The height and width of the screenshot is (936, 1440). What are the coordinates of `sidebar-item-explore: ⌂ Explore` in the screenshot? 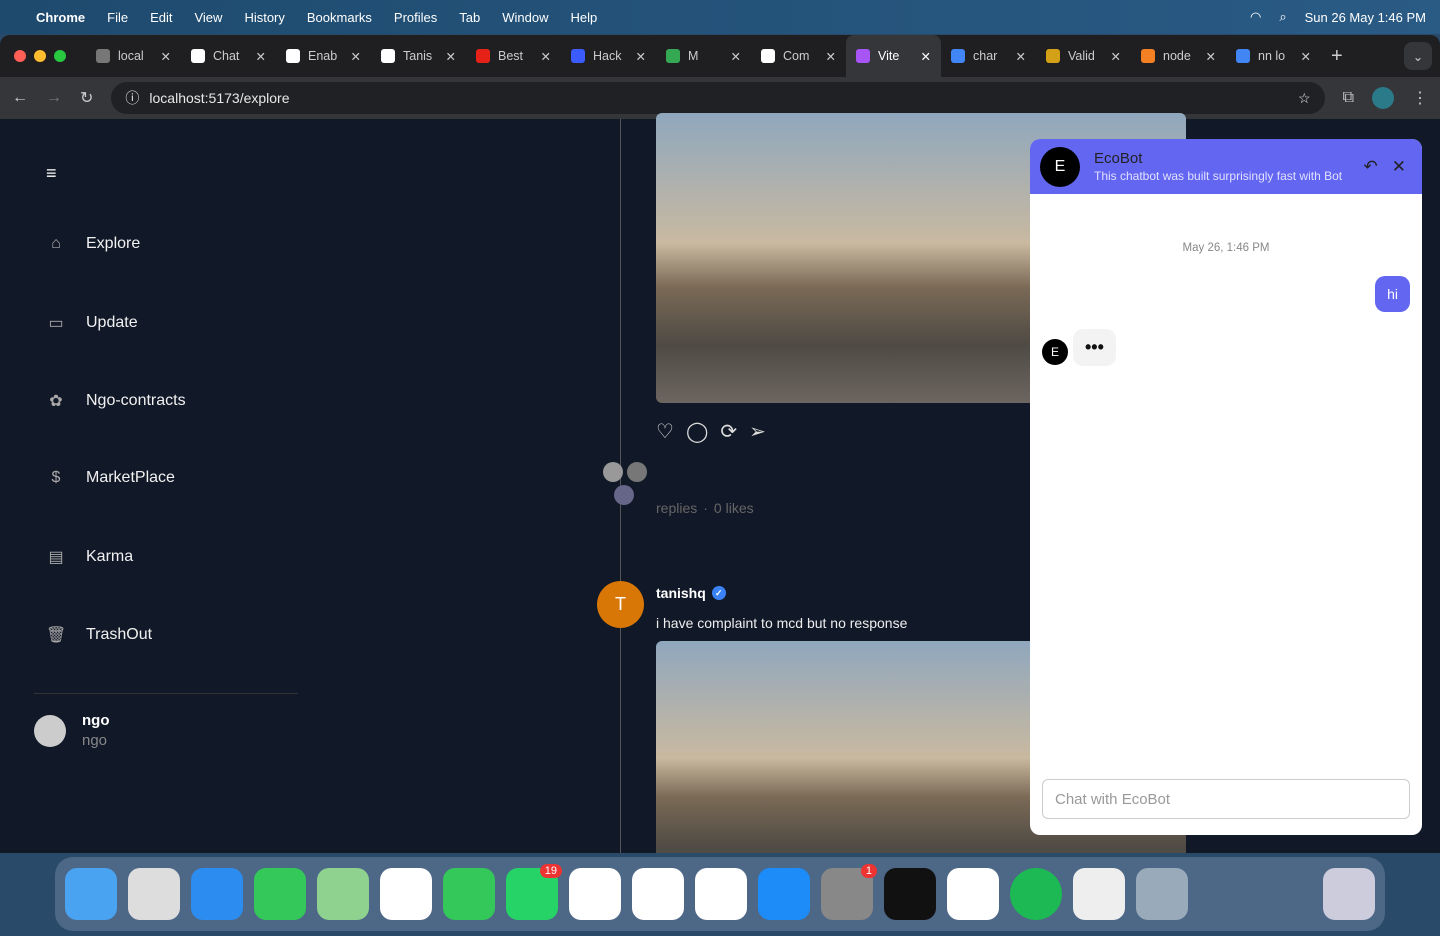 It's located at (93, 244).